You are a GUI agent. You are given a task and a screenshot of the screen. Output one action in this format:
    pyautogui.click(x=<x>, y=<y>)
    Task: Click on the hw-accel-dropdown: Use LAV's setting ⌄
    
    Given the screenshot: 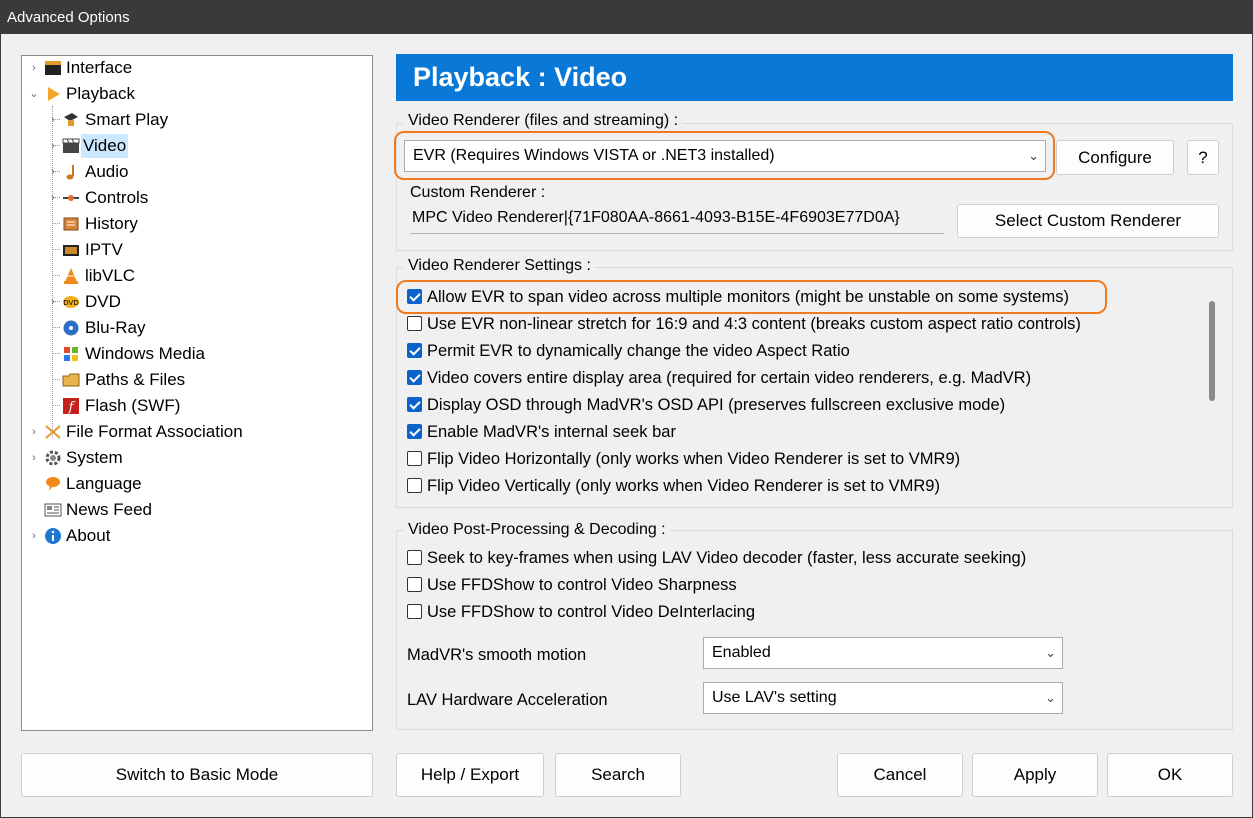 What is the action you would take?
    pyautogui.click(x=883, y=698)
    